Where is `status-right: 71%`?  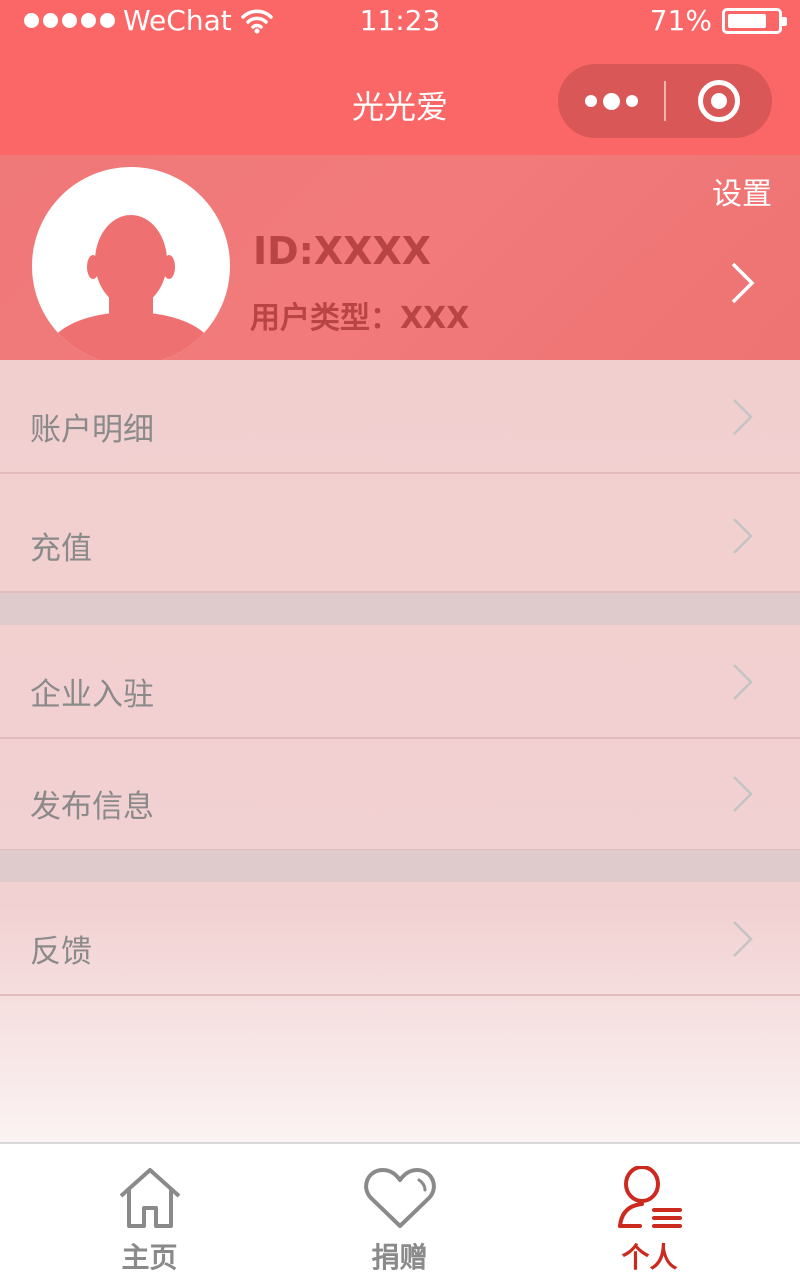
status-right: 71% is located at coordinates (718, 20).